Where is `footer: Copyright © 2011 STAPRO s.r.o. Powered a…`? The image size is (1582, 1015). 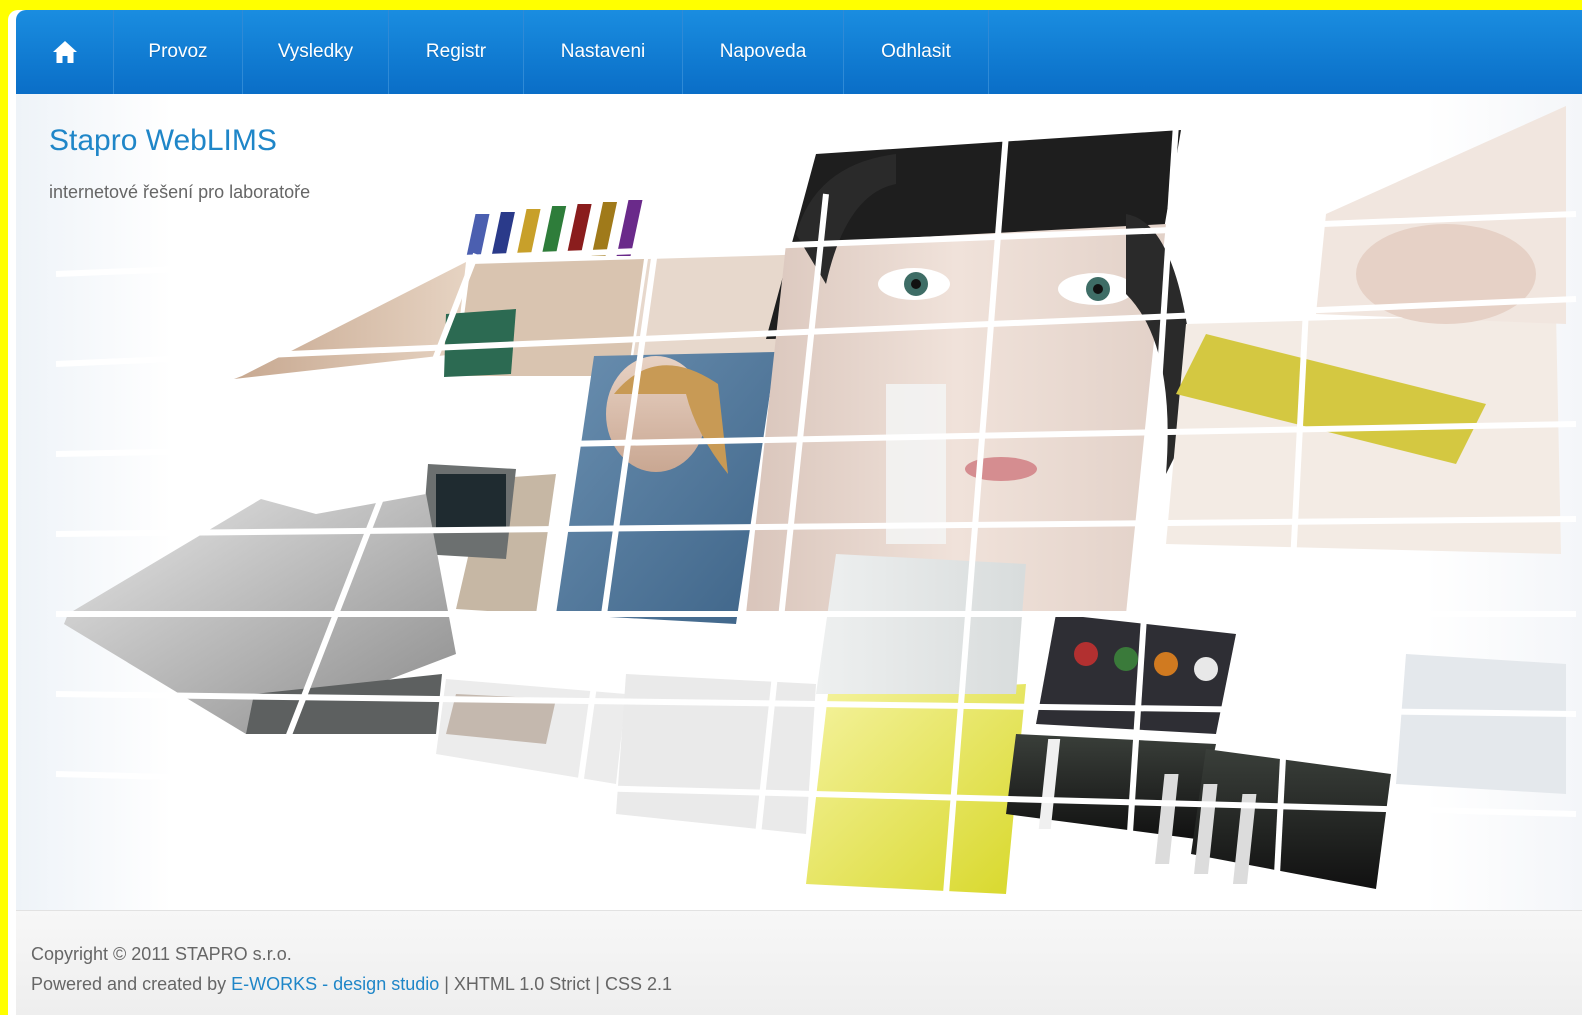
footer: Copyright © 2011 STAPRO s.r.o. Powered a… is located at coordinates (799, 962).